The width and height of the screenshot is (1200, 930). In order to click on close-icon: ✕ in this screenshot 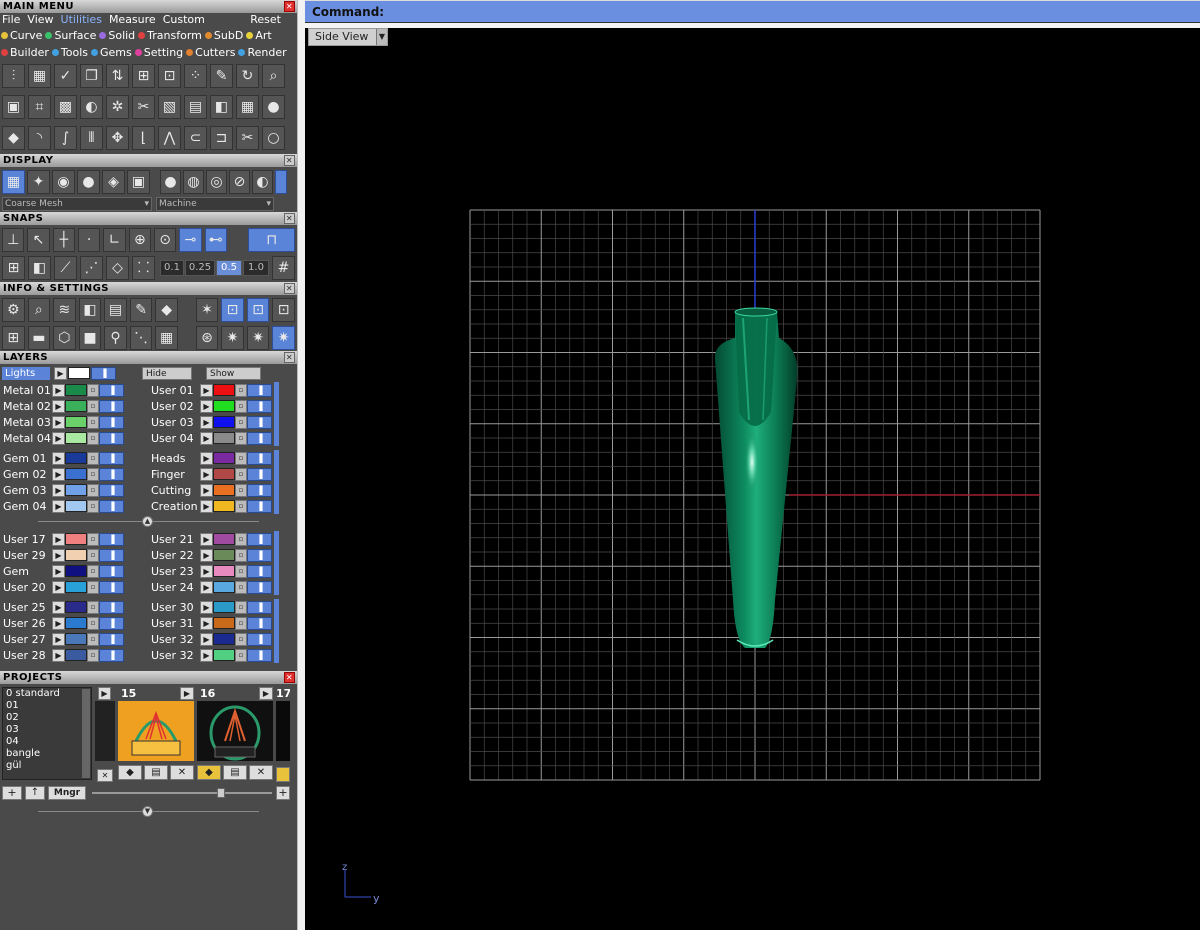, I will do `click(289, 218)`.